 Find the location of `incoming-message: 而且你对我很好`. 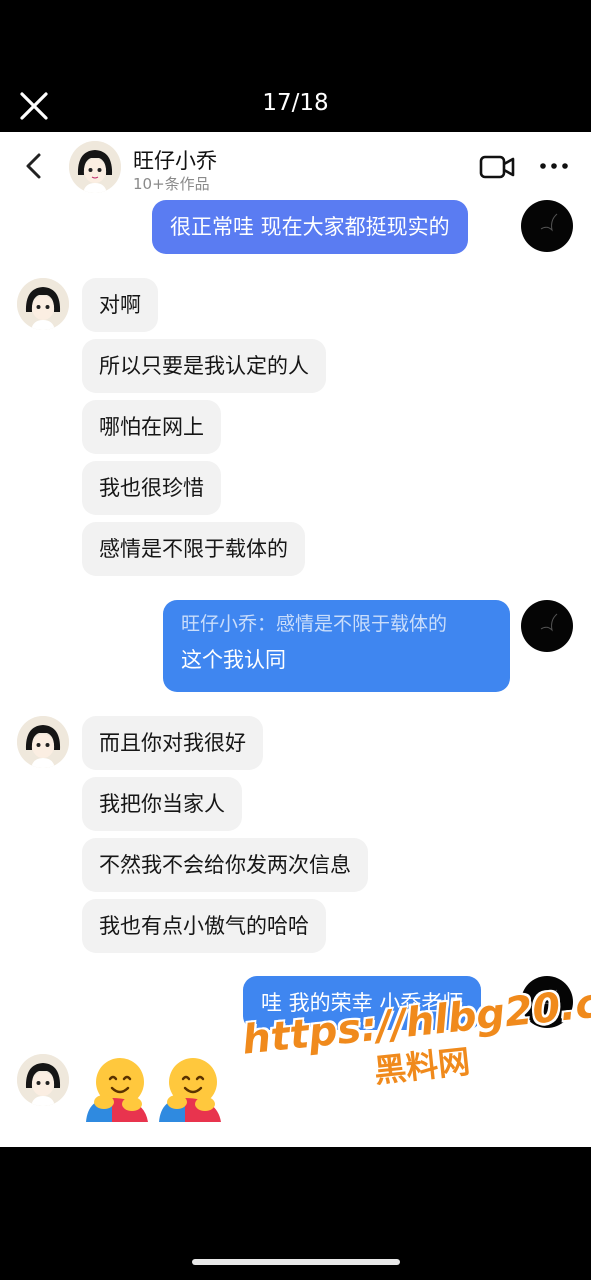

incoming-message: 而且你对我很好 is located at coordinates (172, 743).